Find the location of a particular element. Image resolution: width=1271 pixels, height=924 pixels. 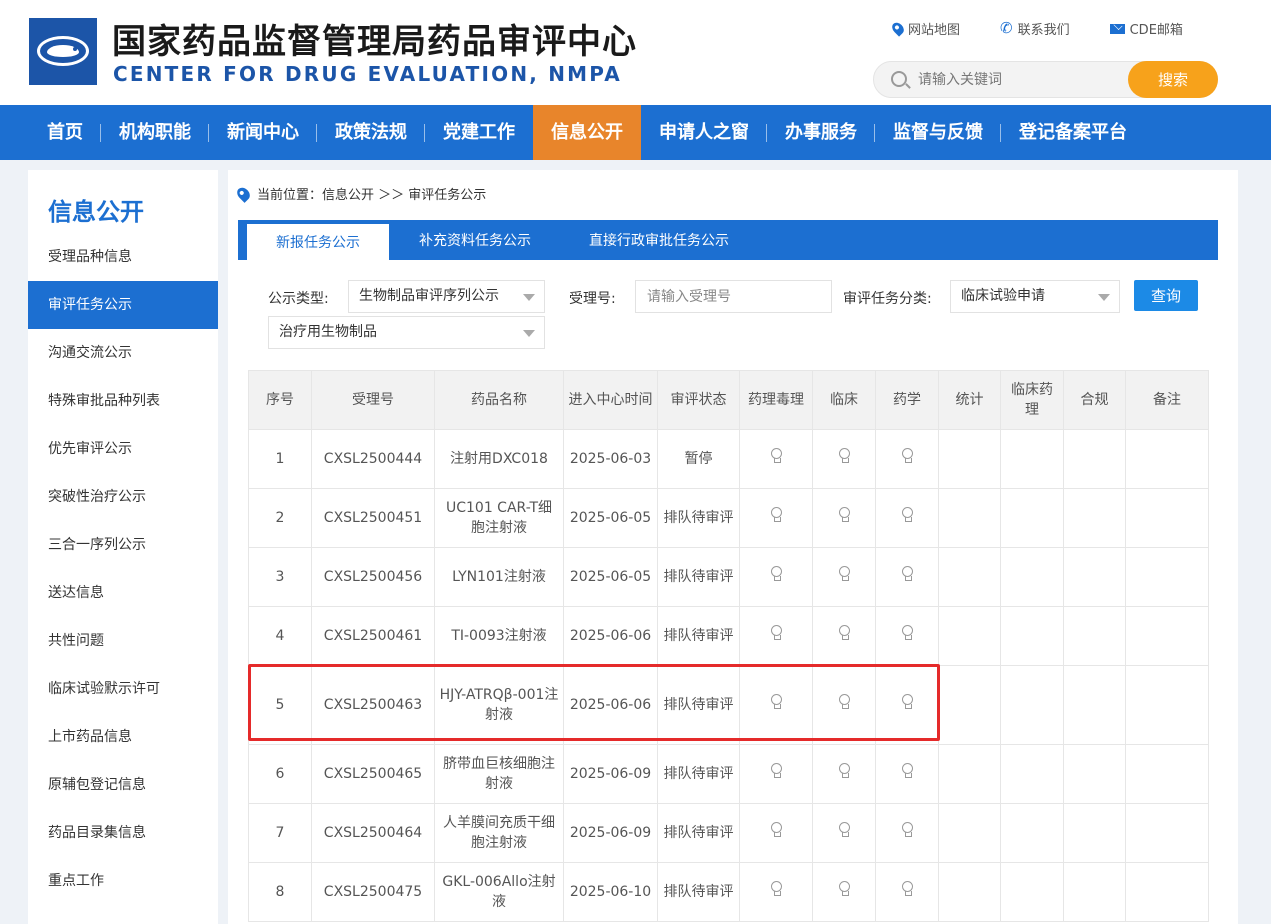

tab-new-tasks: 新报任务公示 is located at coordinates (318, 241).